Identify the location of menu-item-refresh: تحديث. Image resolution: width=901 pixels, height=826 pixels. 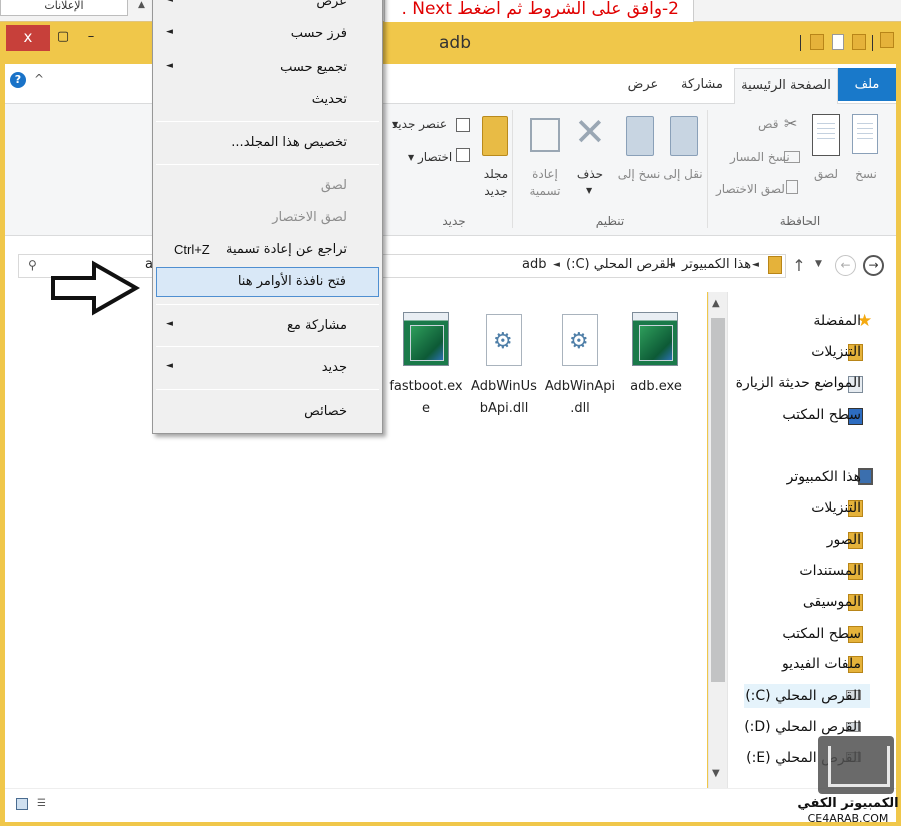
(267, 101).